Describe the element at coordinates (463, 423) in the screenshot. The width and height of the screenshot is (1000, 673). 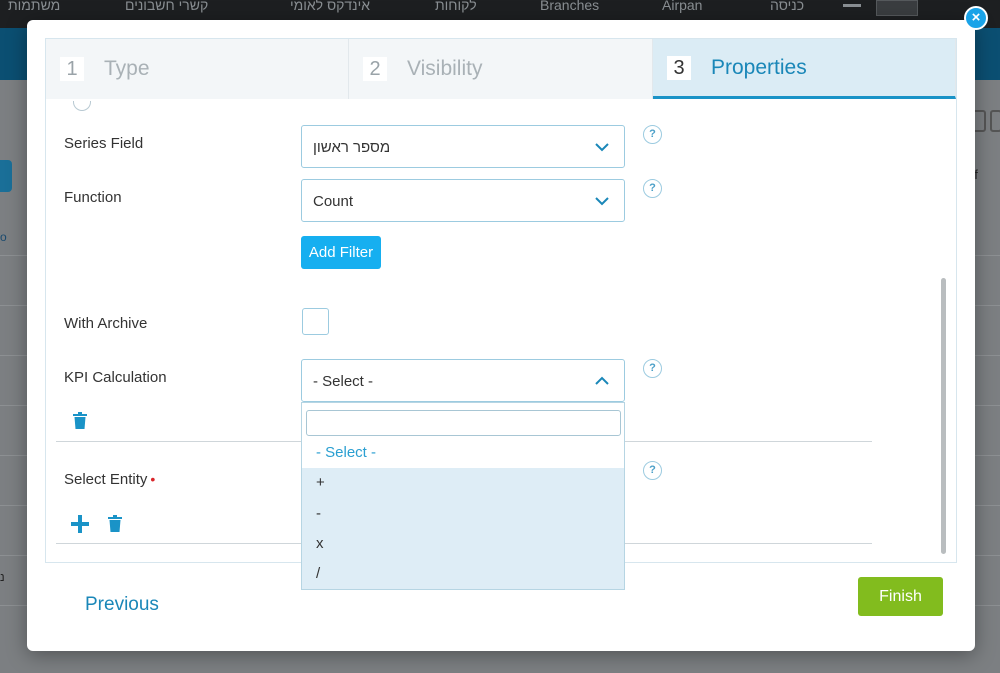
I see `dropdown-search-input` at that location.